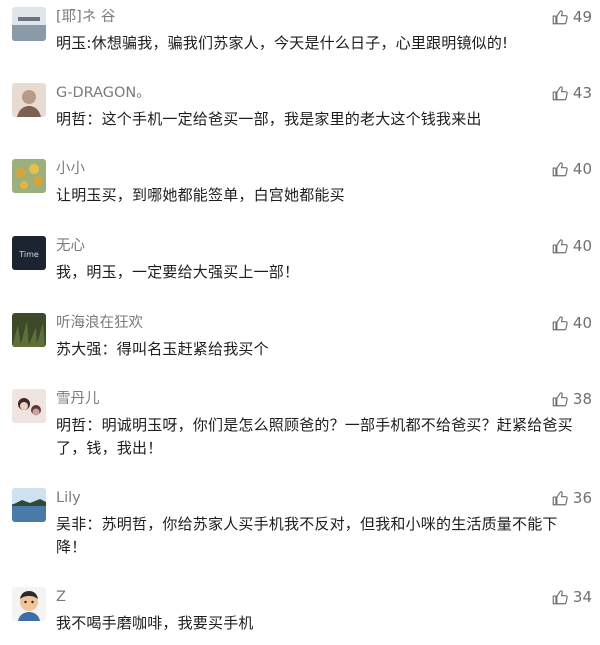  Describe the element at coordinates (103, 93) in the screenshot. I see `comment-nickname: G-DRAGON。` at that location.